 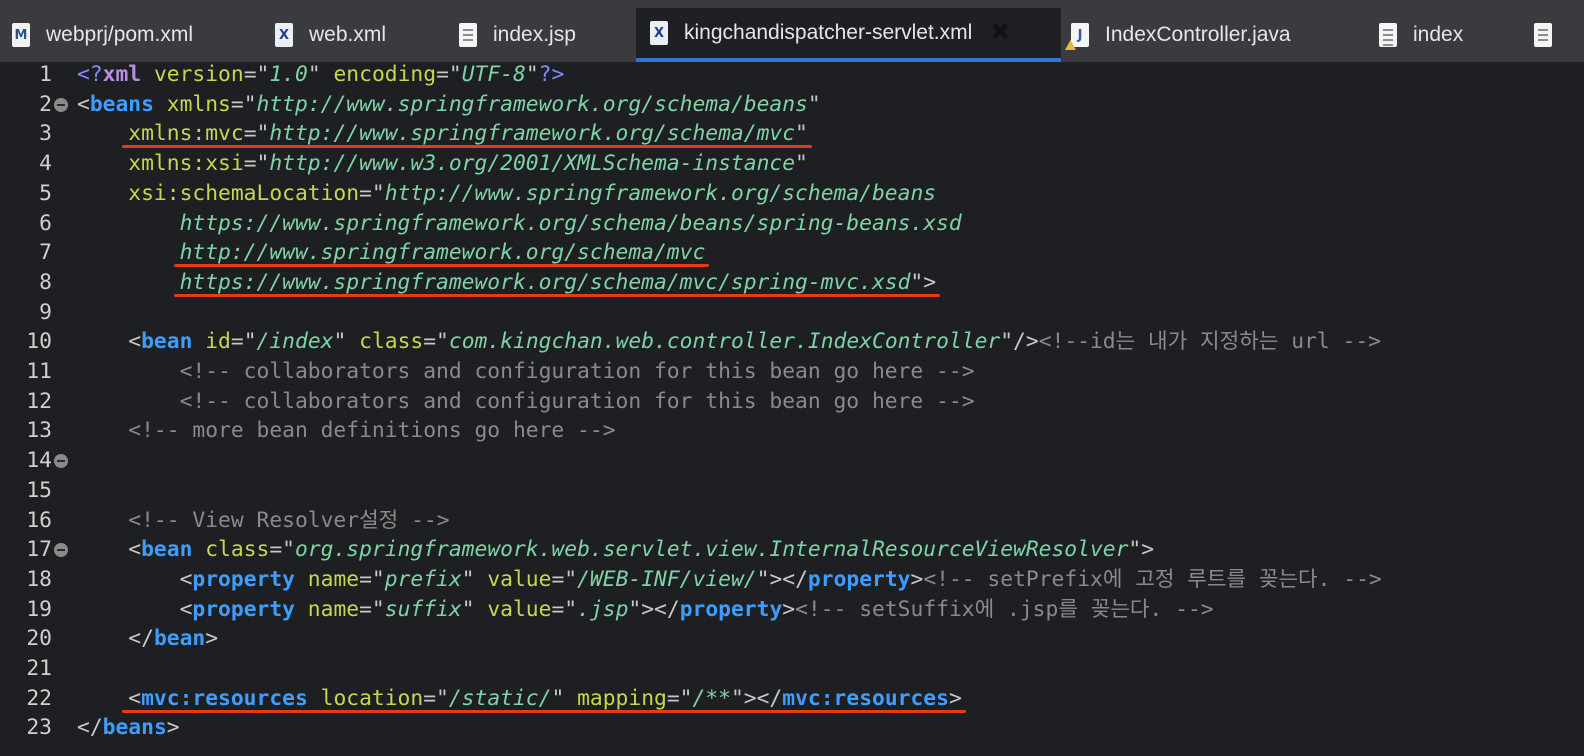 I want to click on code-token: /index, so click(x=295, y=342).